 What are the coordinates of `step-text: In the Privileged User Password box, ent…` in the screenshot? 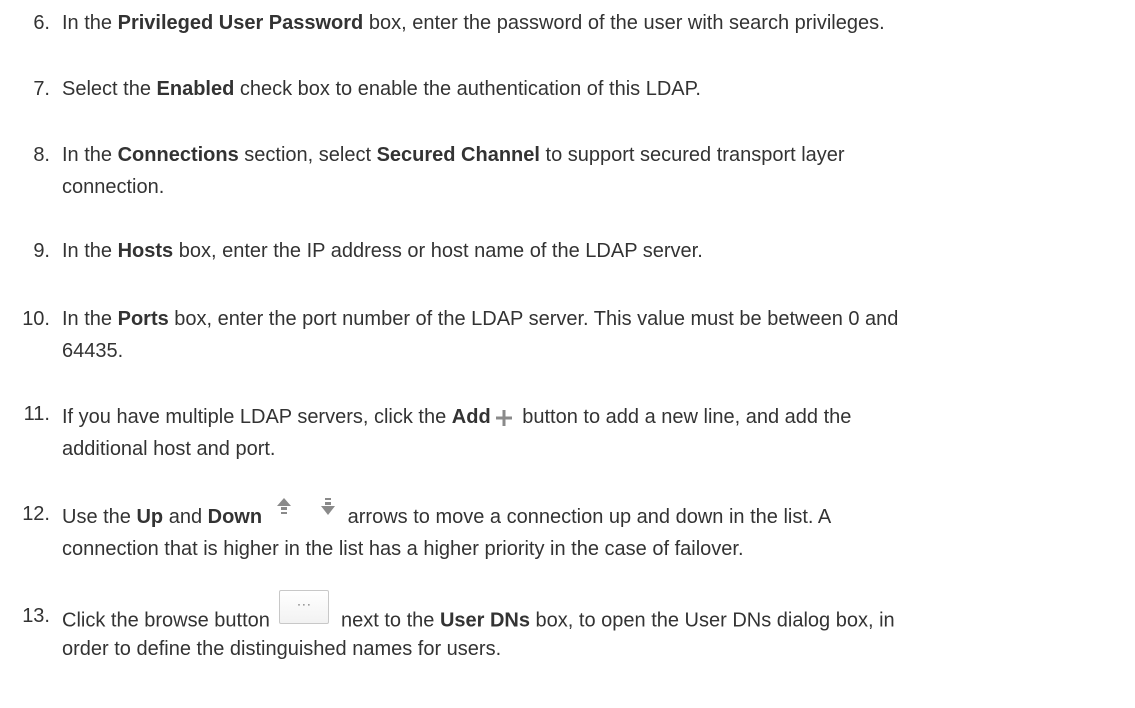 It's located at (473, 23).